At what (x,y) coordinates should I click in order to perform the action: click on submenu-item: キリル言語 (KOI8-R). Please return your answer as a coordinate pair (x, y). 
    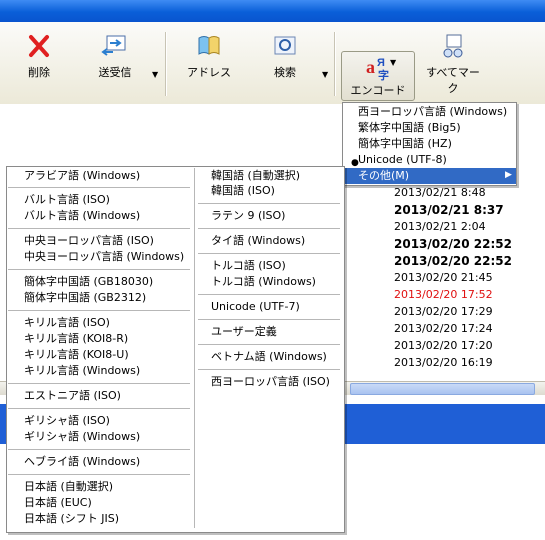
    Looking at the image, I should click on (76, 339).